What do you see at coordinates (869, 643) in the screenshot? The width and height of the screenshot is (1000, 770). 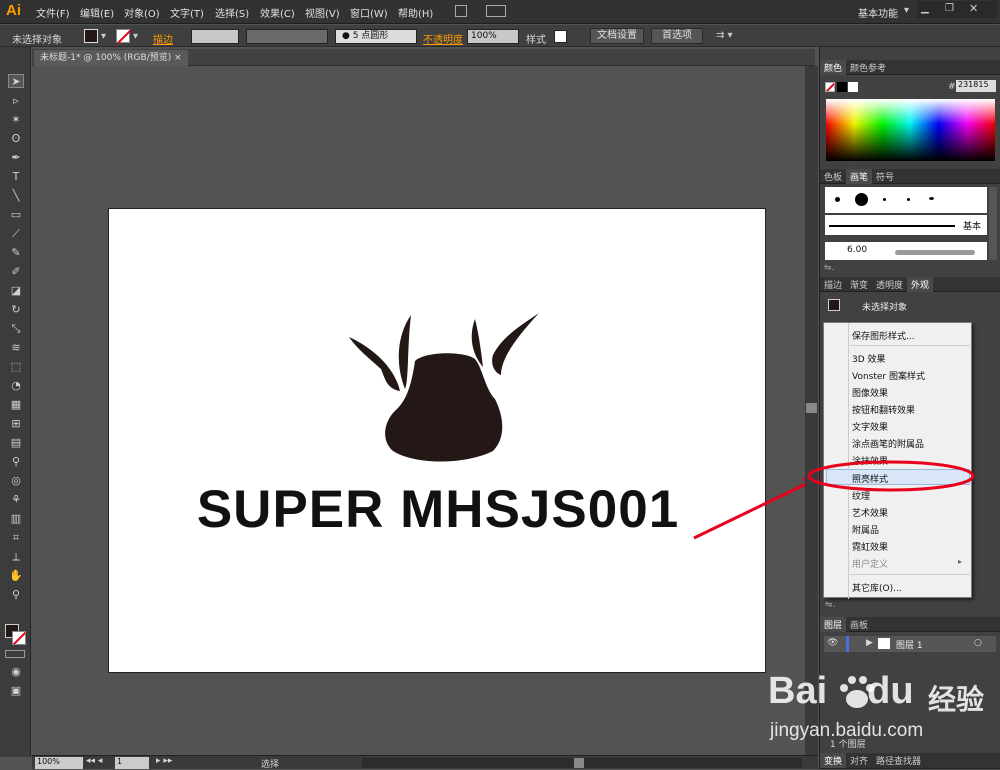 I see `expand-triangle-icon: ▶` at bounding box center [869, 643].